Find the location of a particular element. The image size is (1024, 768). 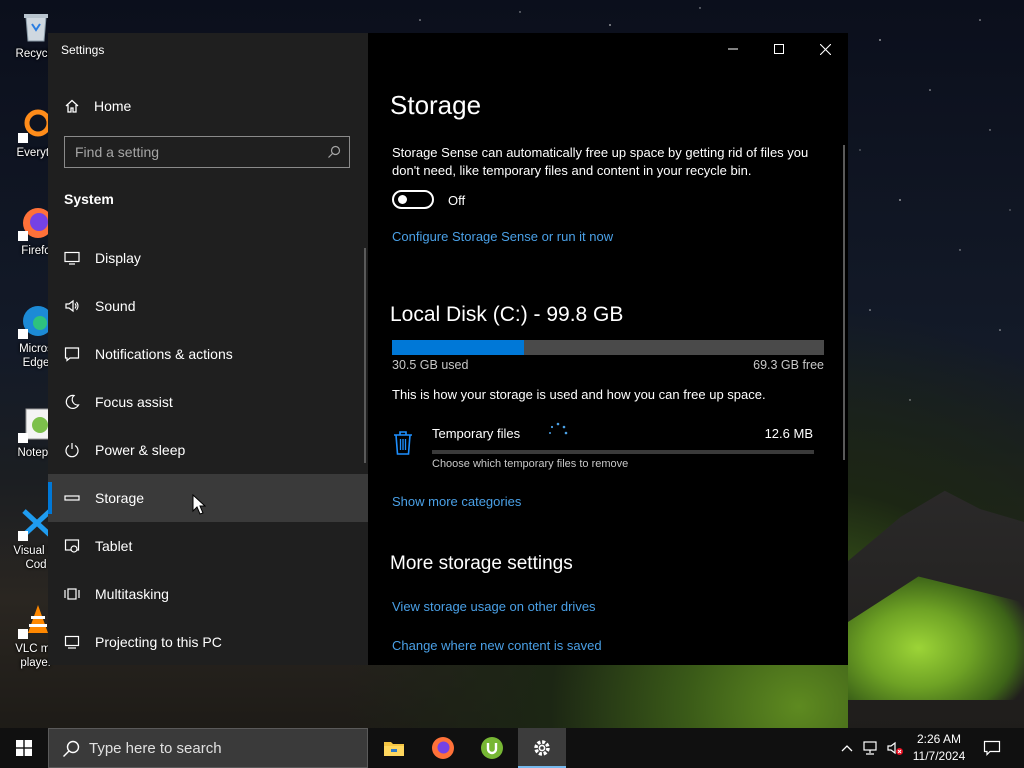

taskbar-search-box: Type here to search is located at coordinates (208, 748).